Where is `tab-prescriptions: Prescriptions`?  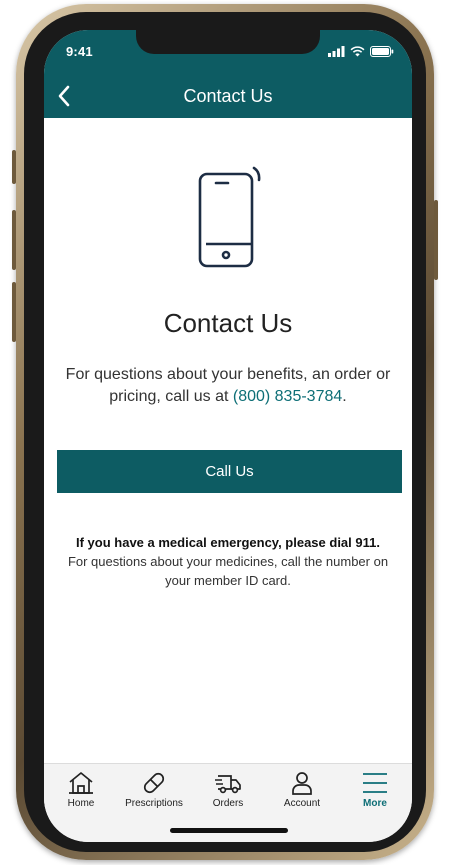
tab-prescriptions: Prescriptions is located at coordinates (154, 789).